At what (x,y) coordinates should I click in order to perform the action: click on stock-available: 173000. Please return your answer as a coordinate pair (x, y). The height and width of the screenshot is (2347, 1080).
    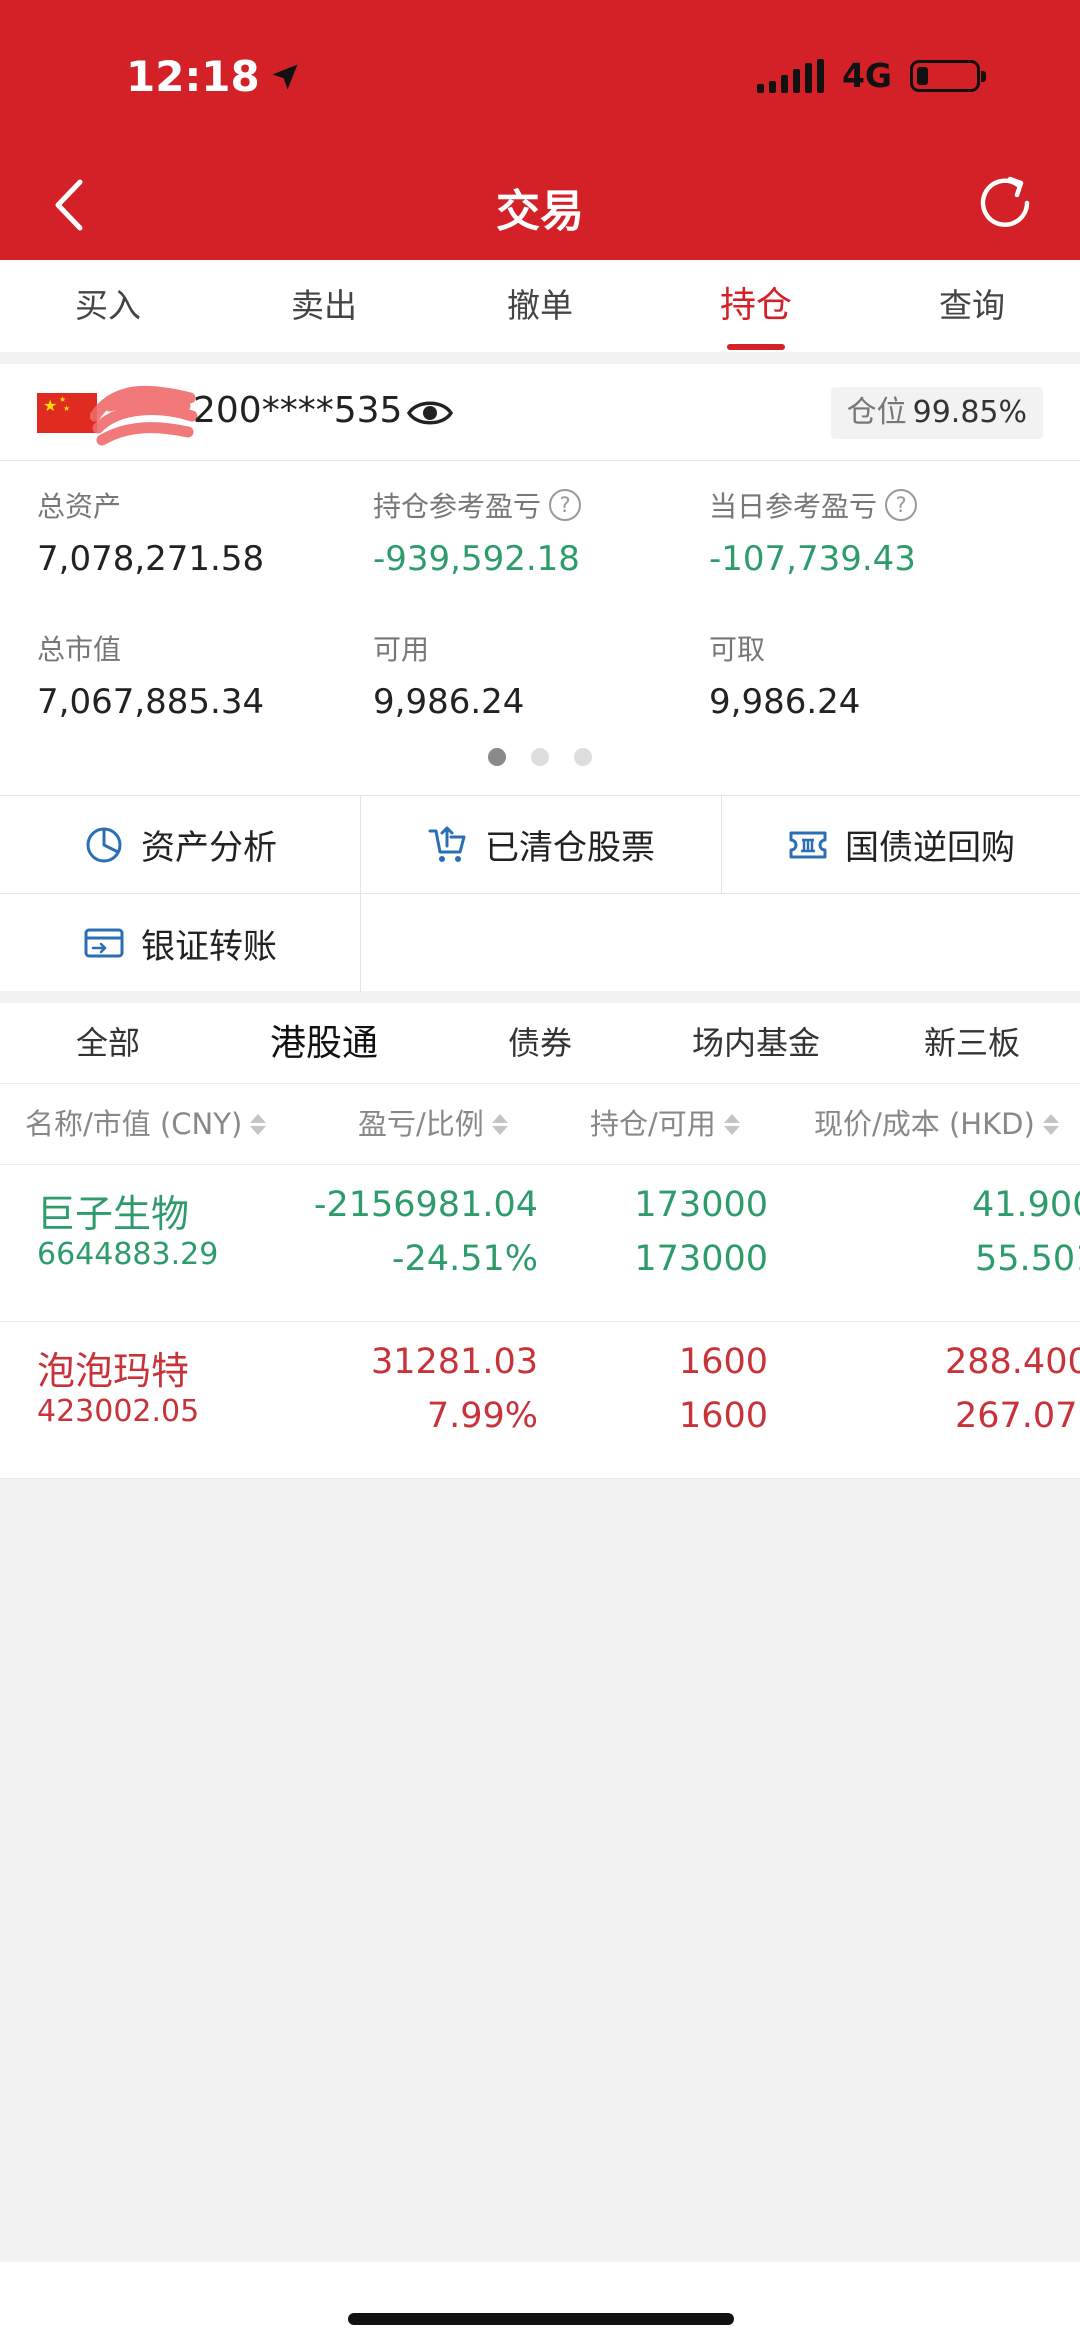
    Looking at the image, I should click on (701, 1259).